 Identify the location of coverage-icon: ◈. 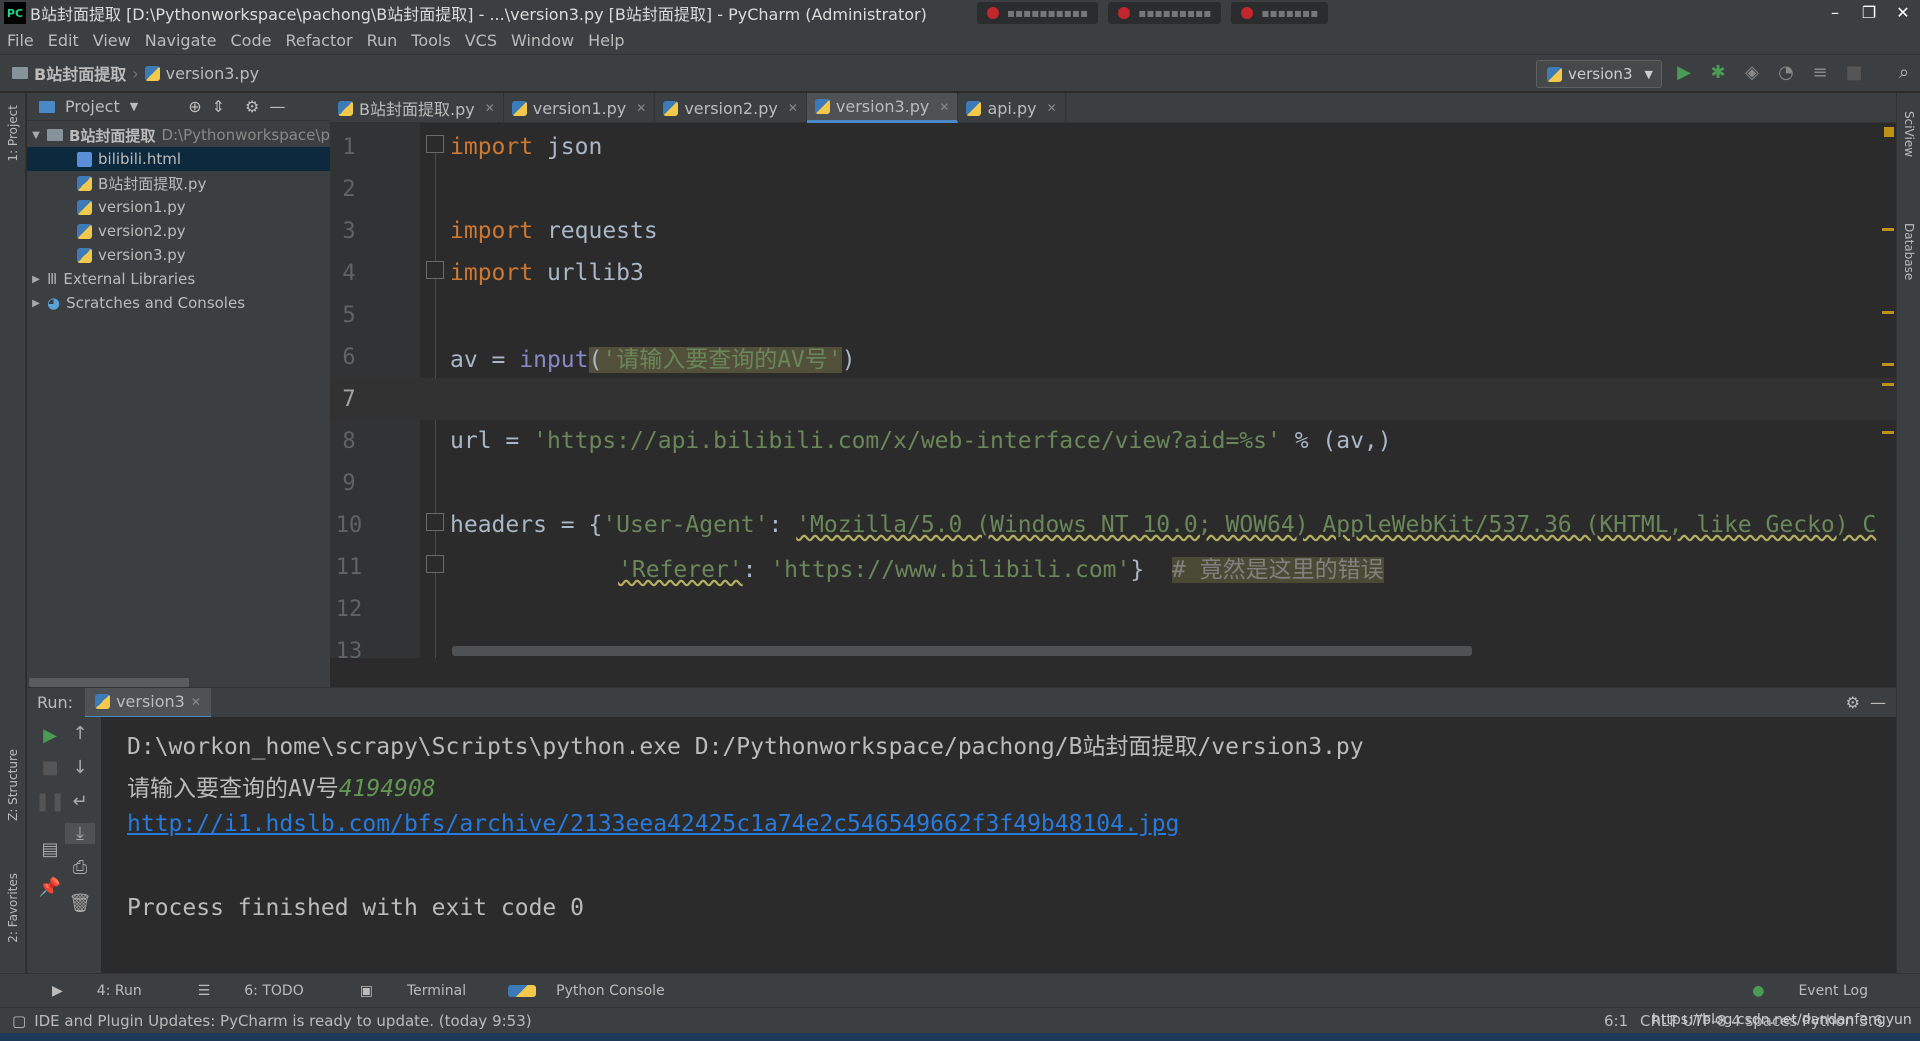
(1752, 72).